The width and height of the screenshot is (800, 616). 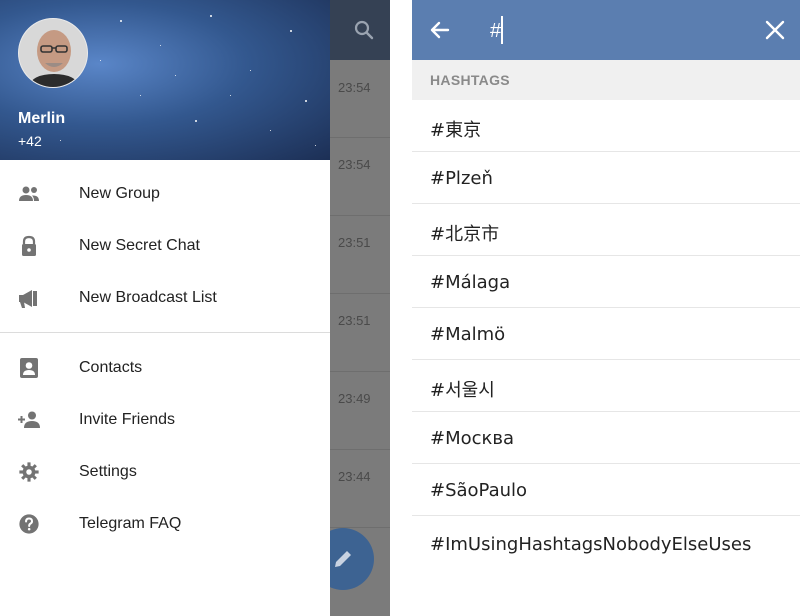 What do you see at coordinates (29, 368) in the screenshot?
I see `contacts-icon` at bounding box center [29, 368].